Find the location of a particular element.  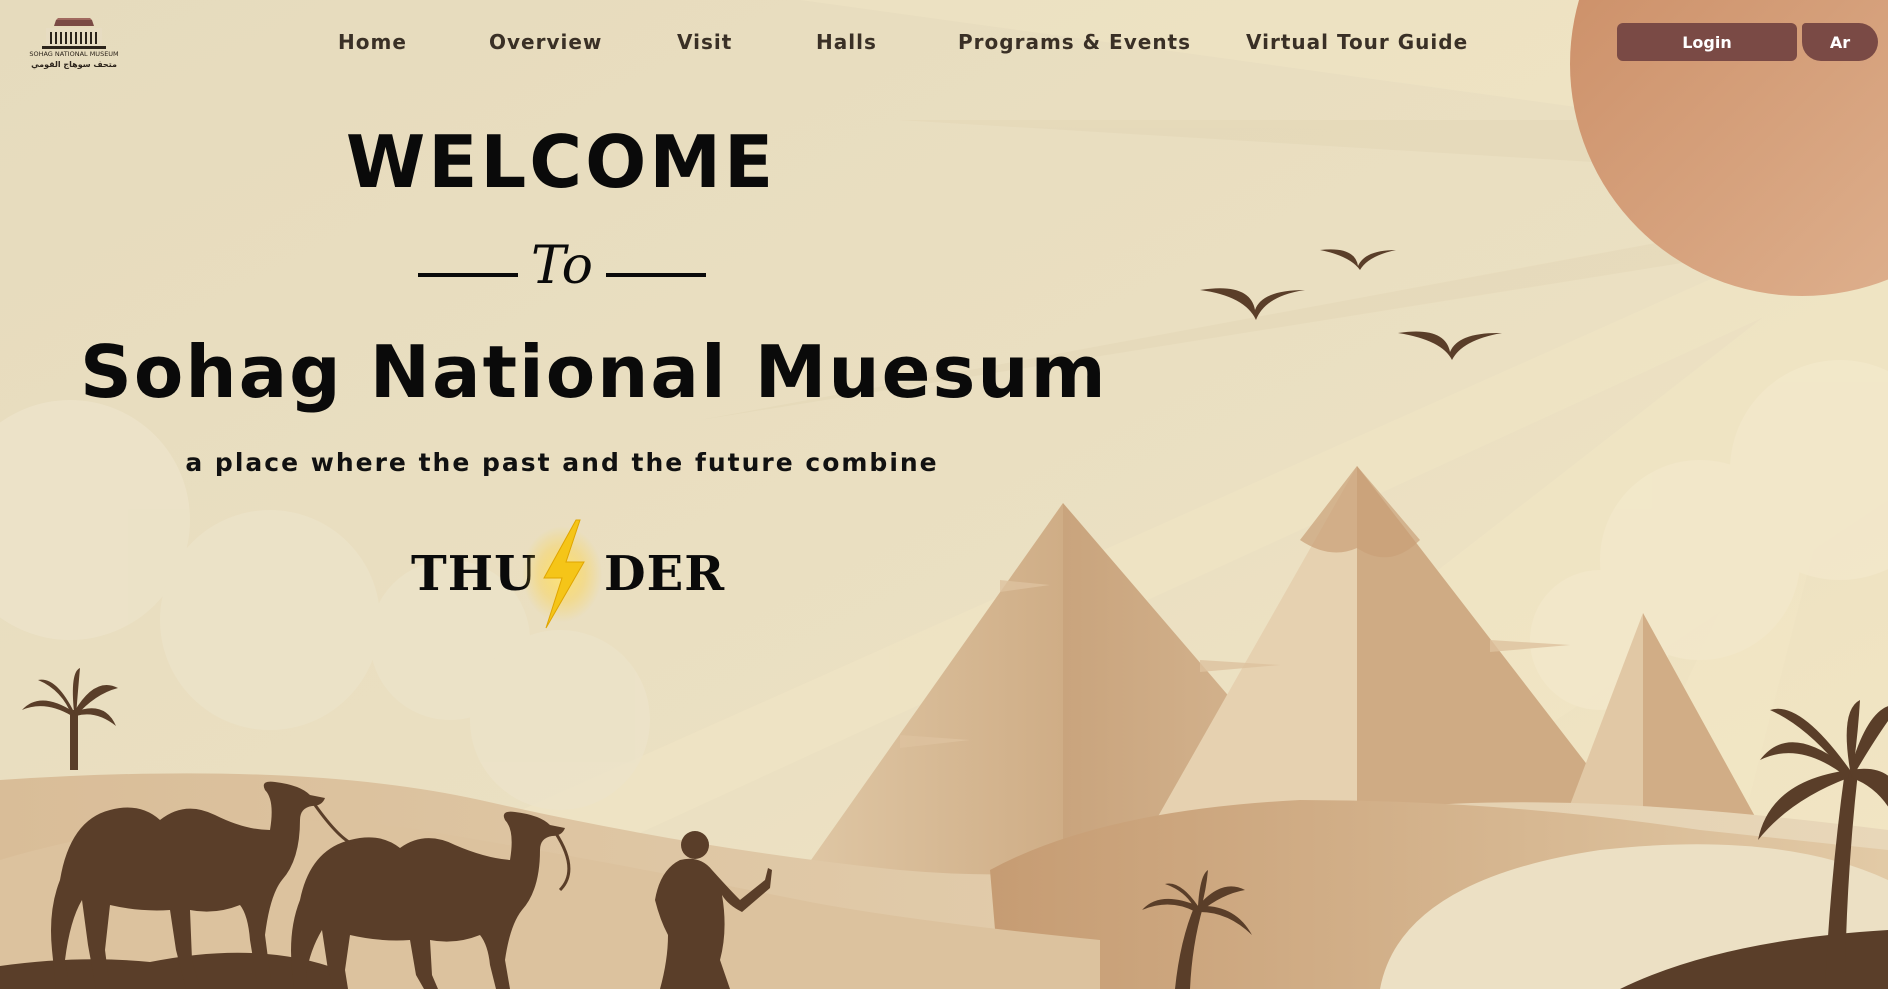

thunder-brand: THU DER is located at coordinates (562, 574).